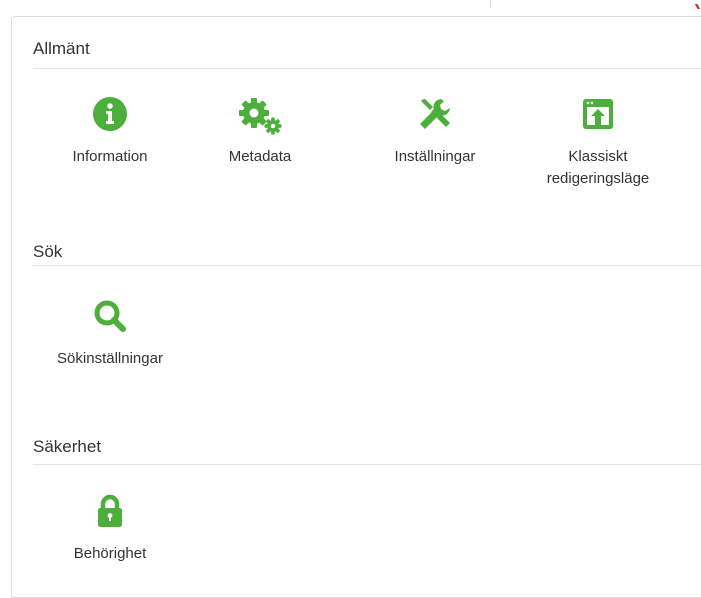 Image resolution: width=701 pixels, height=598 pixels. Describe the element at coordinates (350, 8) in the screenshot. I see `top-toolbar-strip` at that location.